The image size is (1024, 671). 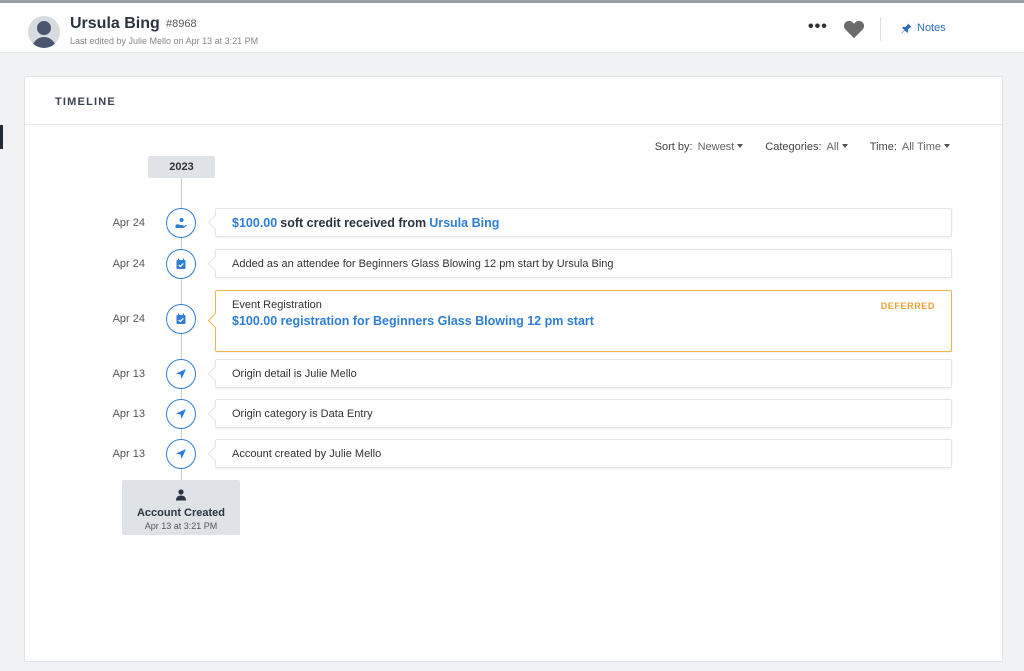 I want to click on timeline-item-origin-category: Origin category is Data Entry, so click(x=583, y=413).